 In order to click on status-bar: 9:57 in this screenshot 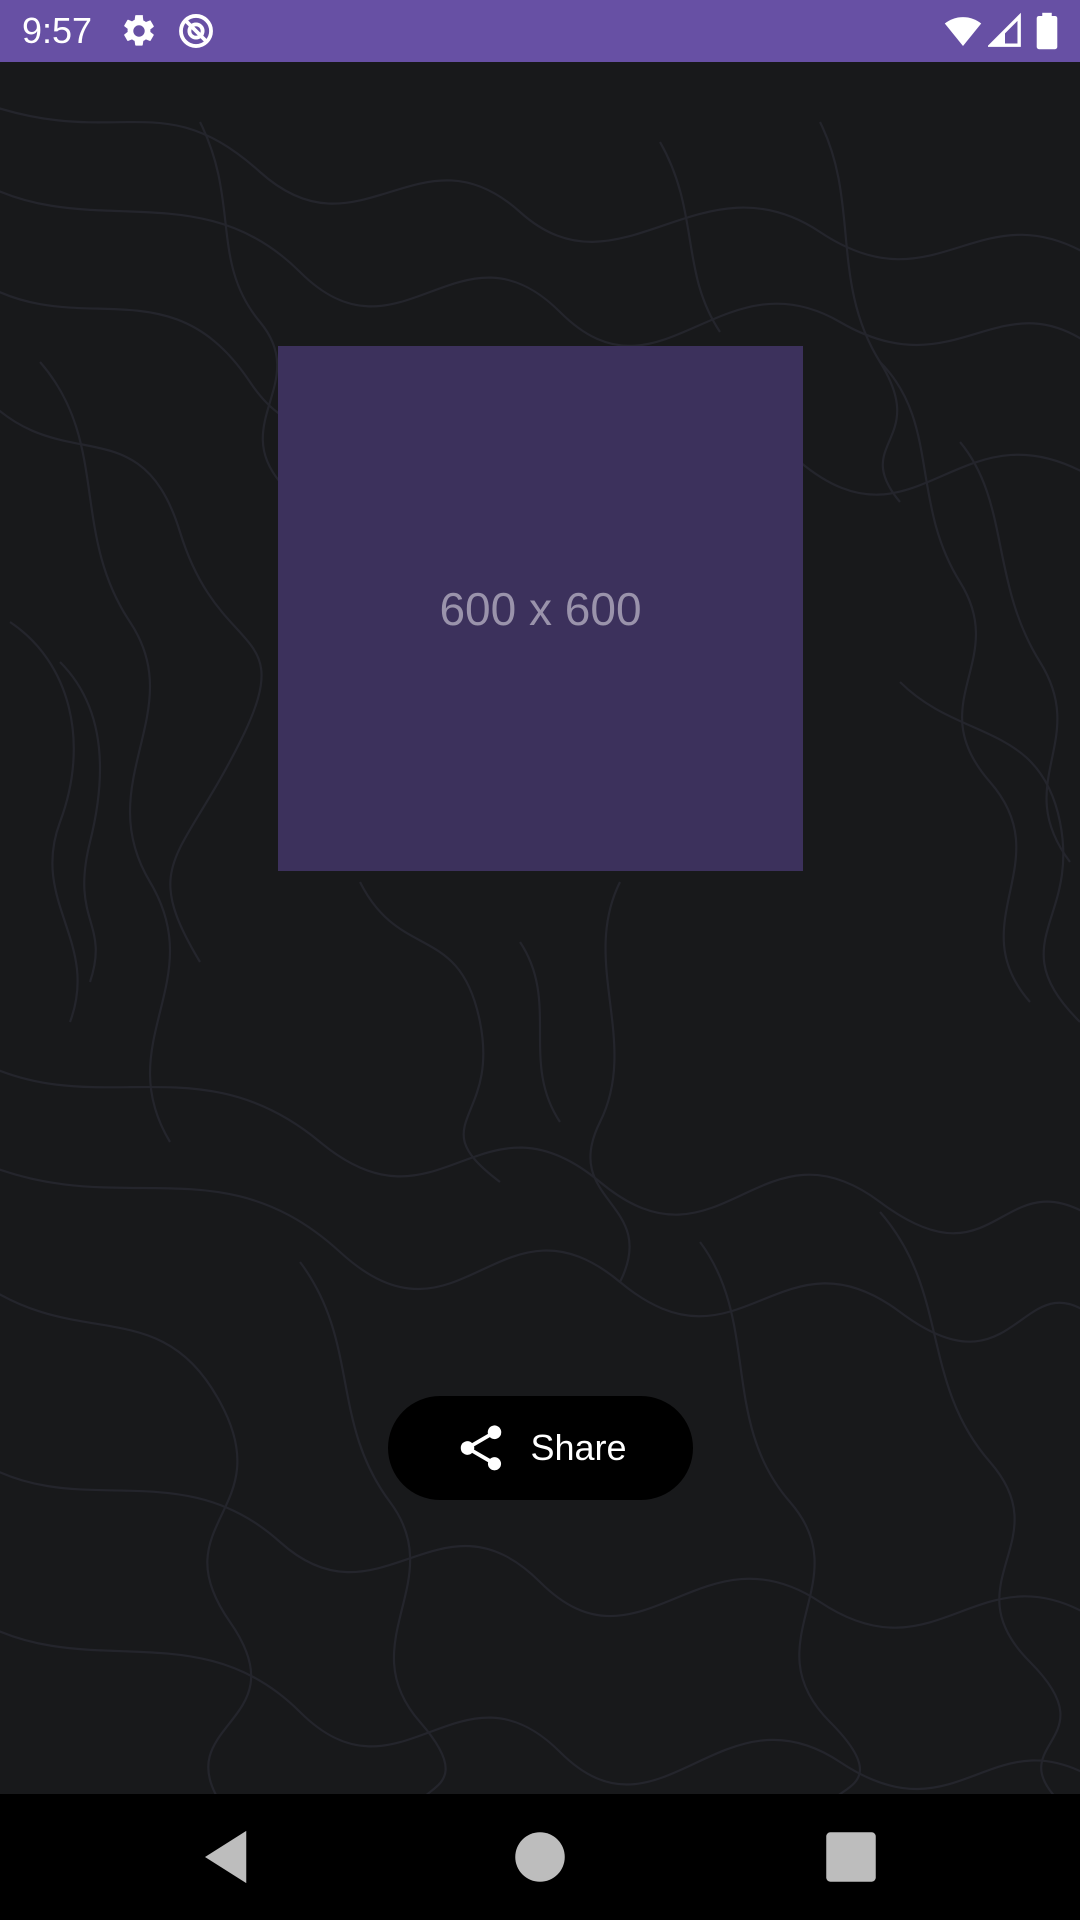, I will do `click(540, 31)`.